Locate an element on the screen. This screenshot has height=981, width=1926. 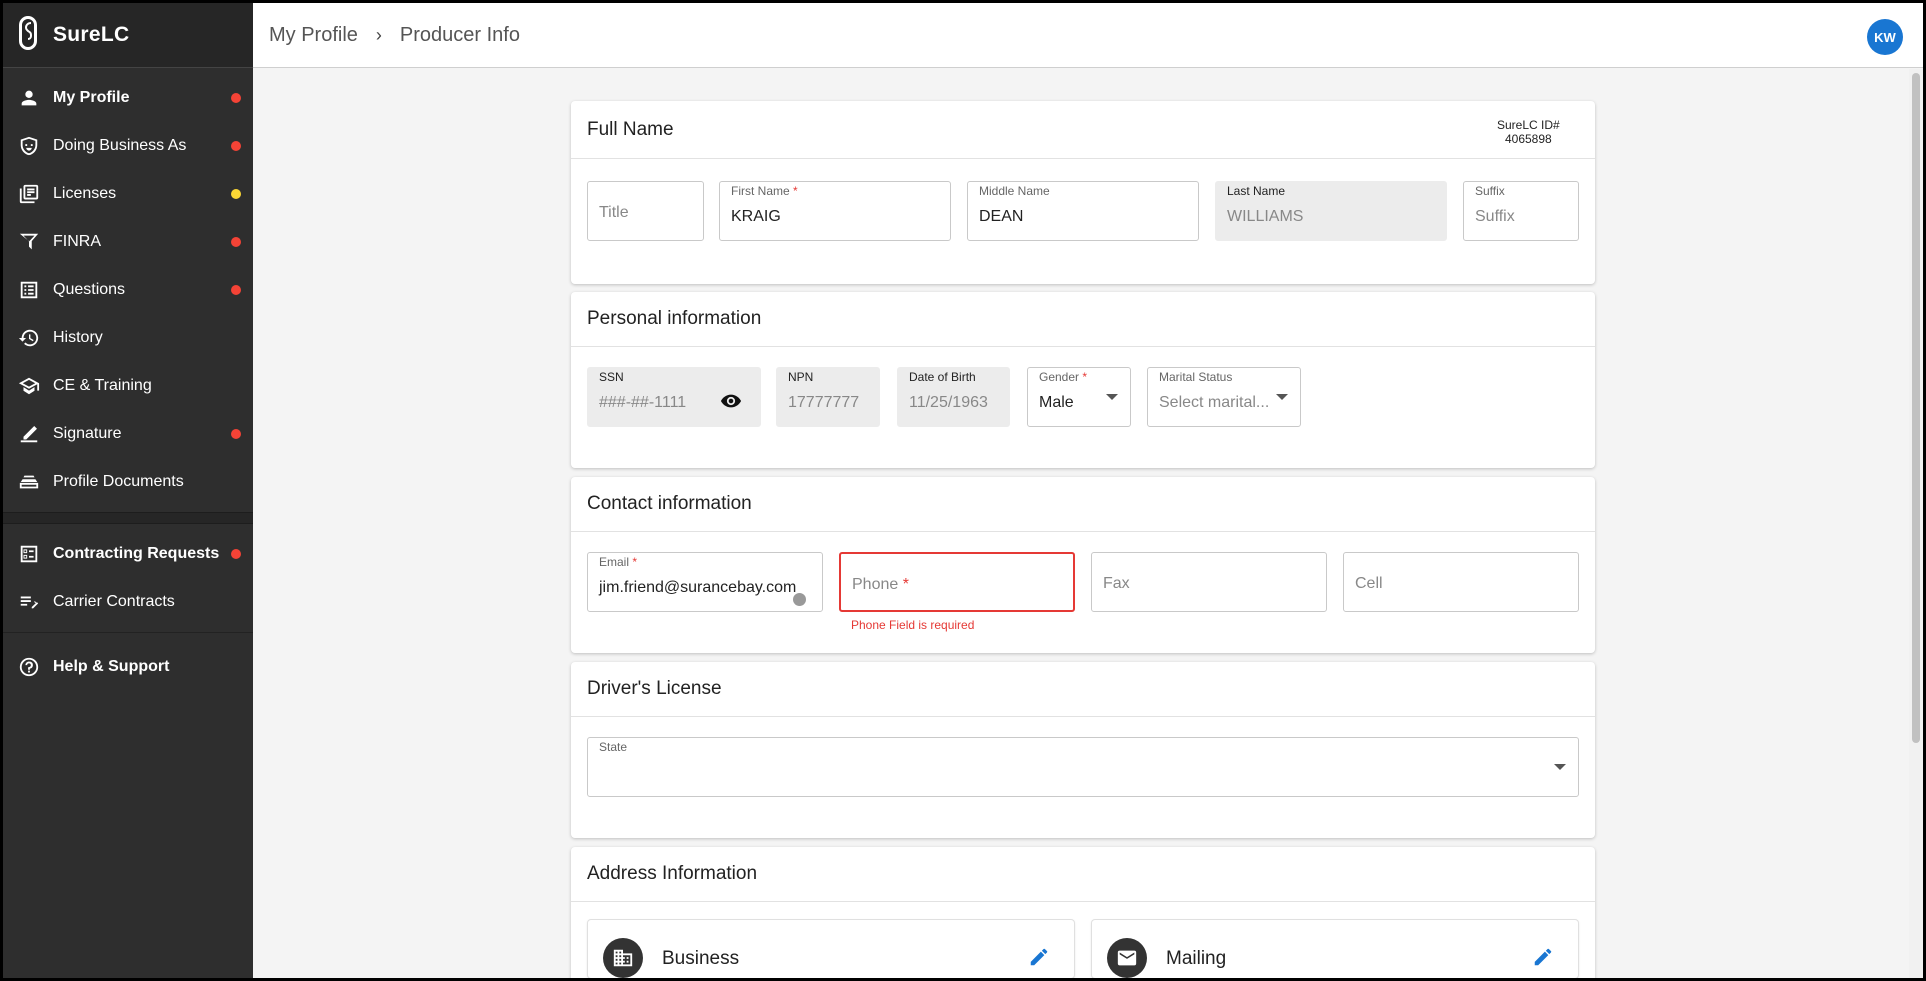
sidebar-item-licenses: Licenses is located at coordinates (128, 194).